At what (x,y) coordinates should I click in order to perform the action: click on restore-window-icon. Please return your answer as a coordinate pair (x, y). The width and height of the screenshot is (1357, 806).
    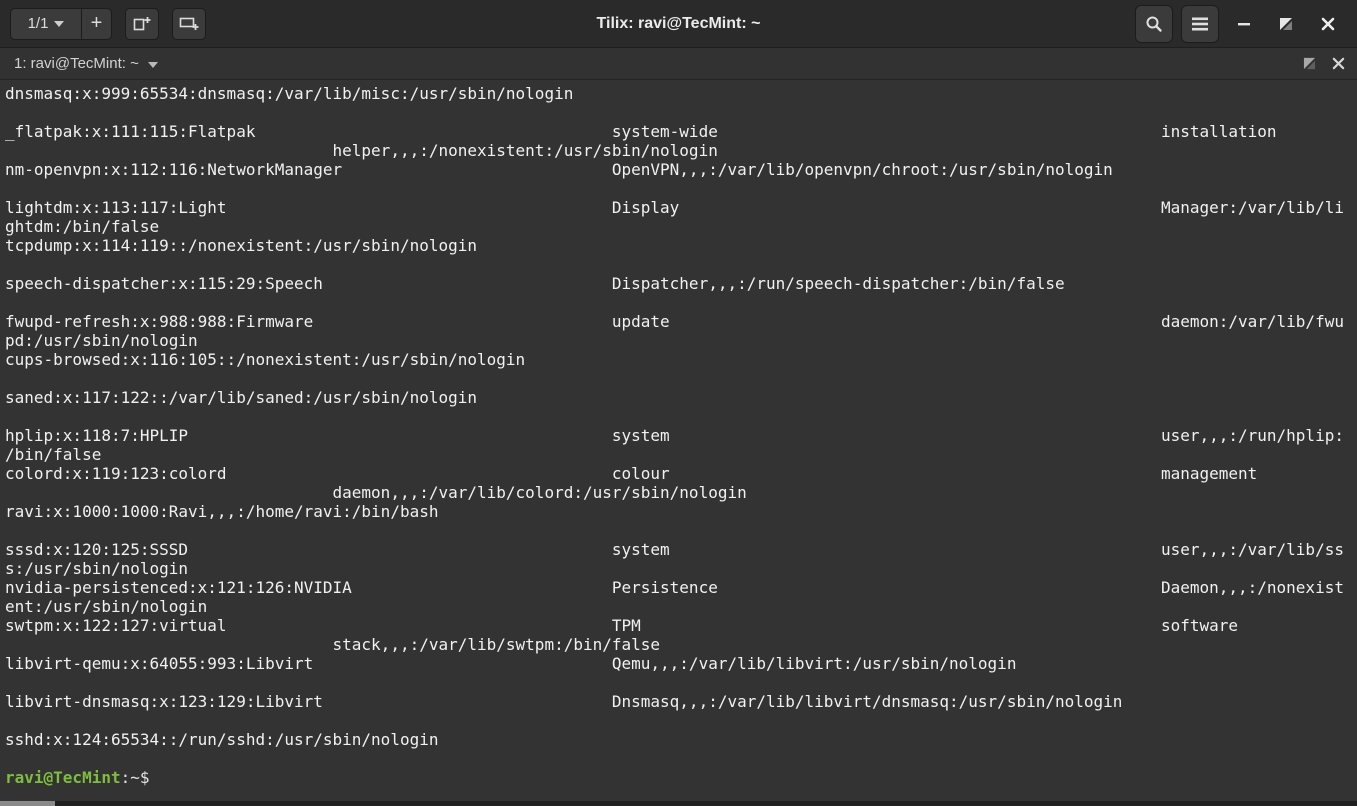
    Looking at the image, I should click on (1286, 24).